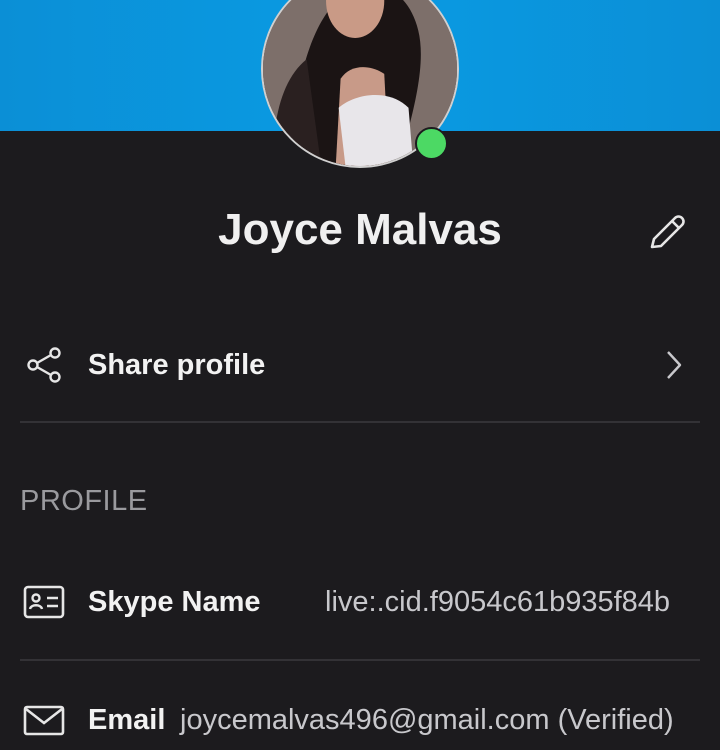 This screenshot has height=750, width=720. I want to click on share-icon, so click(44, 365).